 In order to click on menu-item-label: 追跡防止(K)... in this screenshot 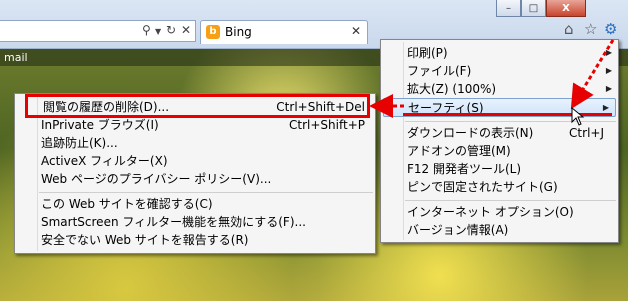, I will do `click(79, 143)`.